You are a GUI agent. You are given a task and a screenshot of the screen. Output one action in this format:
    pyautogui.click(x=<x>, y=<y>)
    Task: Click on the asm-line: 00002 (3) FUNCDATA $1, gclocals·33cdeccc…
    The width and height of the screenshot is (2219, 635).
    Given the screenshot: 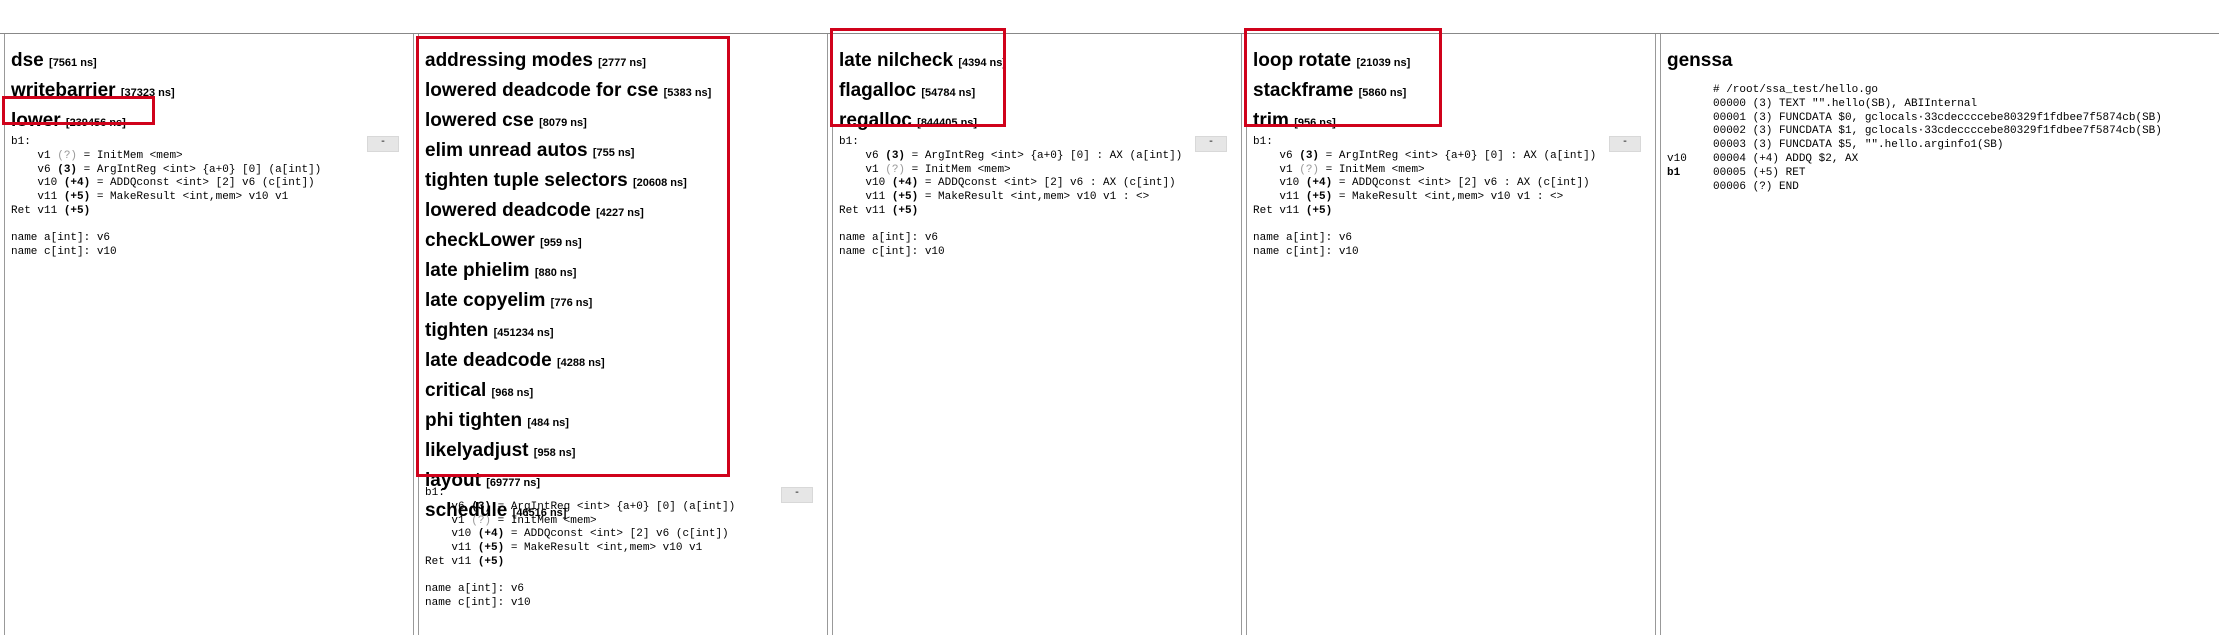 What is the action you would take?
    pyautogui.click(x=1940, y=132)
    